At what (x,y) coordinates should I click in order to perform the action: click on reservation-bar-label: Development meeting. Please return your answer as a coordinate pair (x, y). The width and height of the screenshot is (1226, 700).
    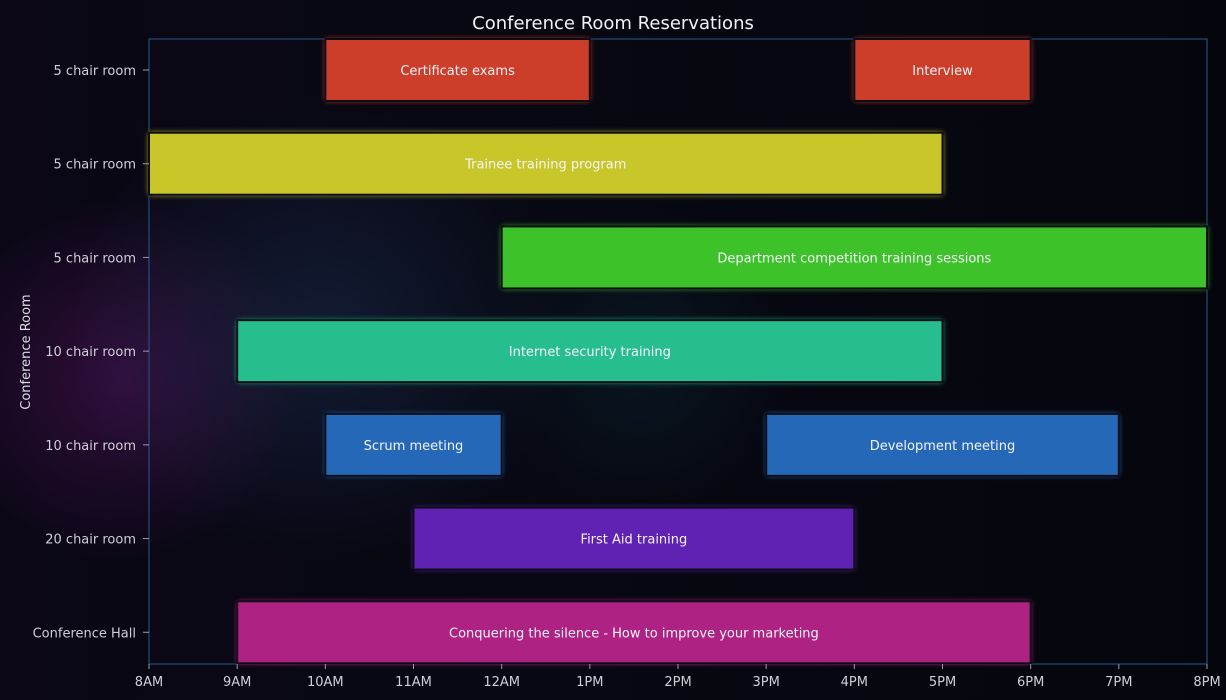
    Looking at the image, I should click on (943, 446).